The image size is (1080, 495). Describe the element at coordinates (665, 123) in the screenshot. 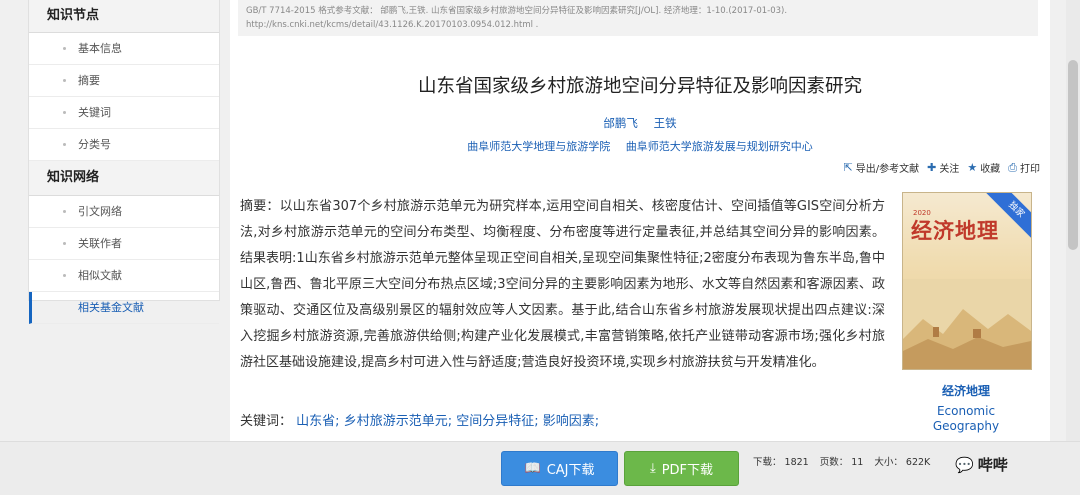

I see `author-link: 王铁` at that location.